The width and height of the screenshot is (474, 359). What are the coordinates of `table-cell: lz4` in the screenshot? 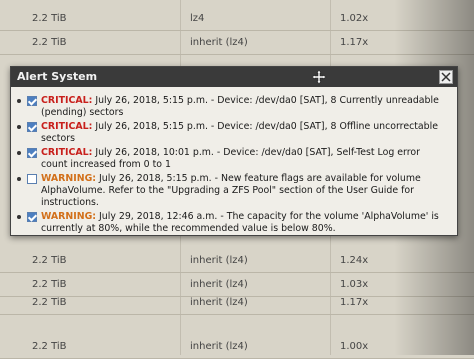 It's located at (197, 18).